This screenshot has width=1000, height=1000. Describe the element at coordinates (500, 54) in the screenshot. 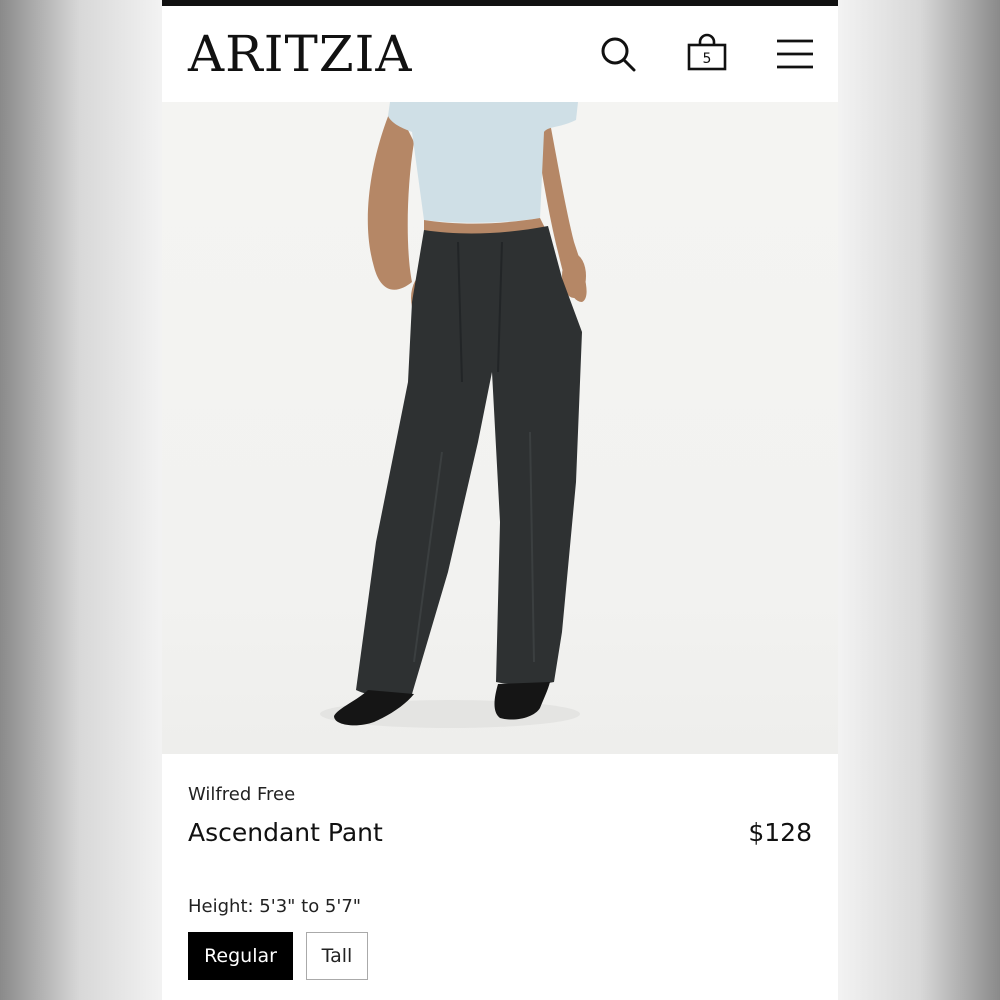

I see `site-header: ARITZIA 5` at that location.